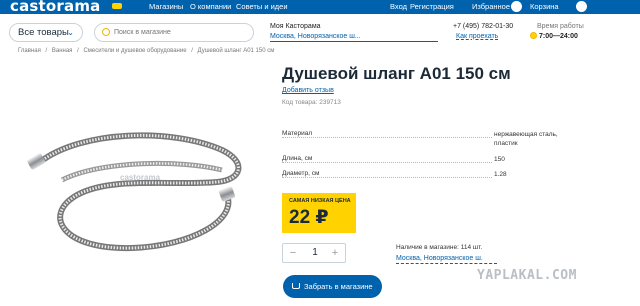 This screenshot has height=306, width=640. Describe the element at coordinates (527, 275) in the screenshot. I see `site-watermark: YAPLAKAL.COM` at that location.